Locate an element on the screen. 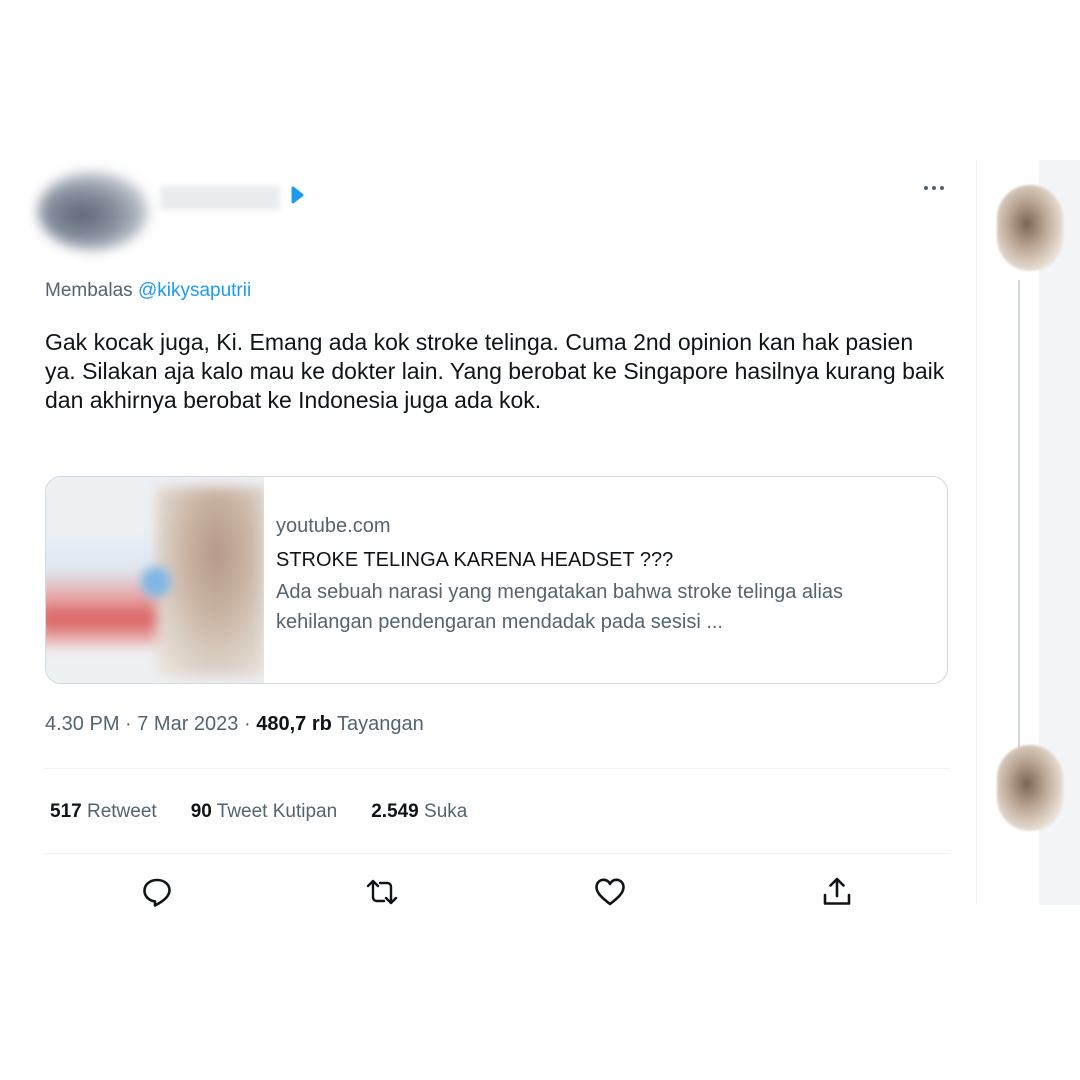 The width and height of the screenshot is (1080, 1080). quote-label: Tweet Kutipan is located at coordinates (277, 811).